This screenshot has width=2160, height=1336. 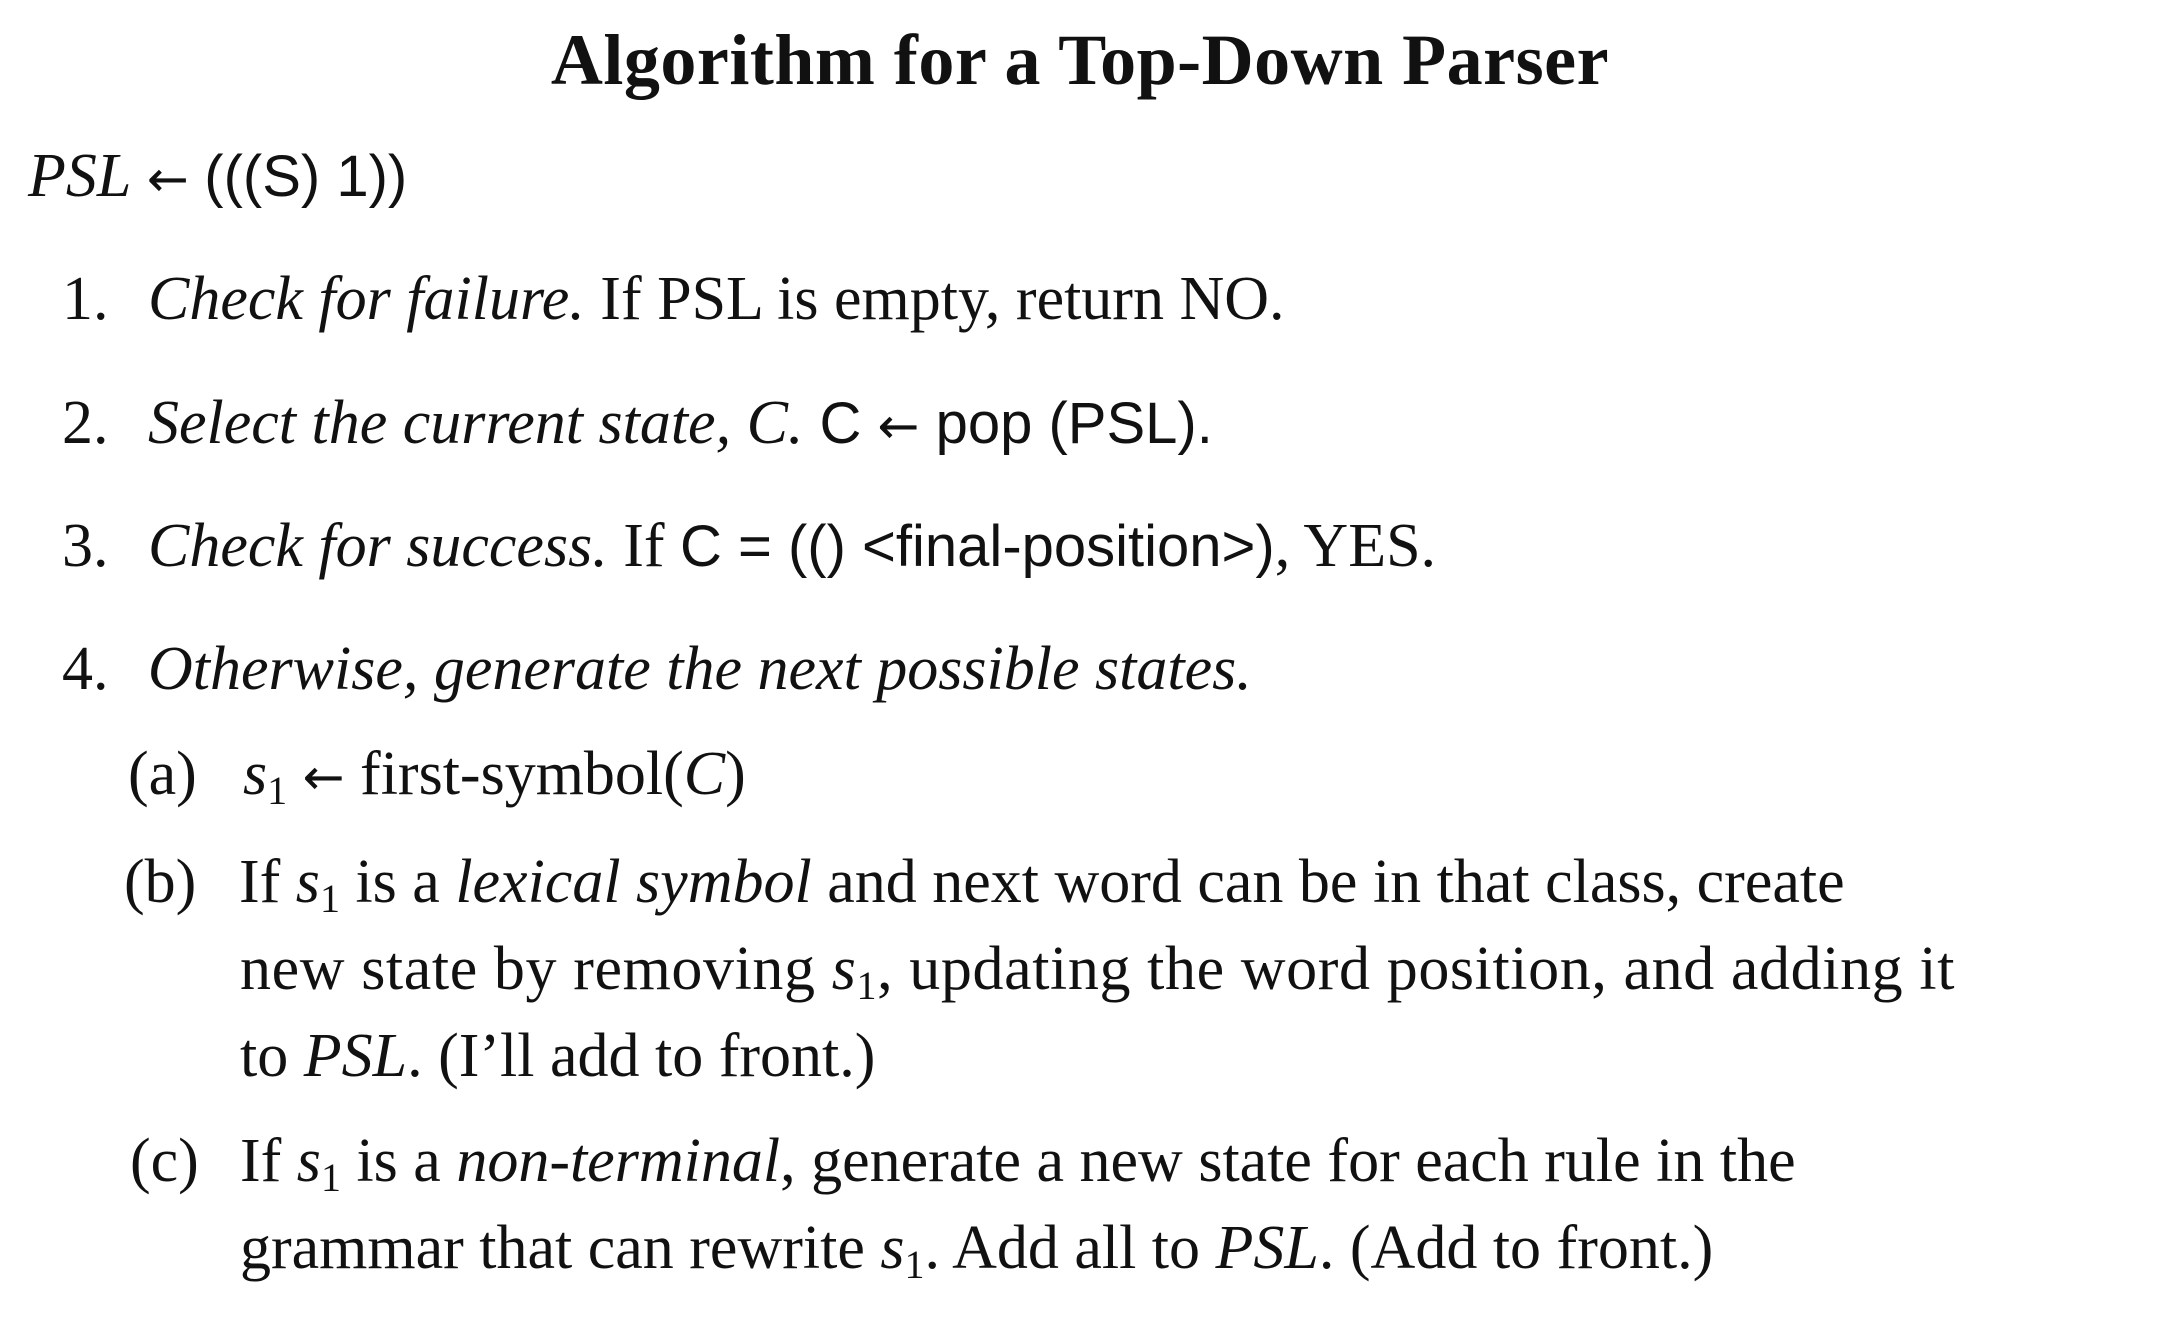 I want to click on step-number: 3., so click(x=85, y=546).